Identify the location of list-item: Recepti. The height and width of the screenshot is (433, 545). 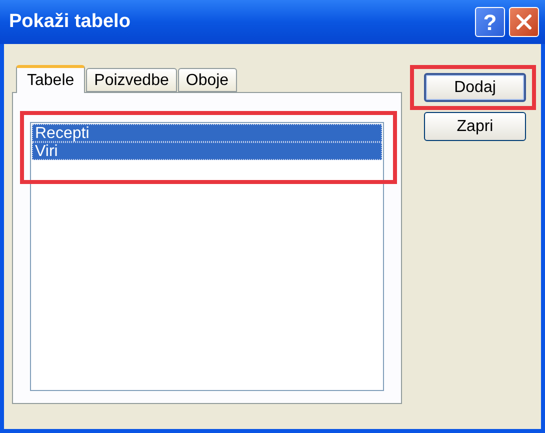
(207, 133).